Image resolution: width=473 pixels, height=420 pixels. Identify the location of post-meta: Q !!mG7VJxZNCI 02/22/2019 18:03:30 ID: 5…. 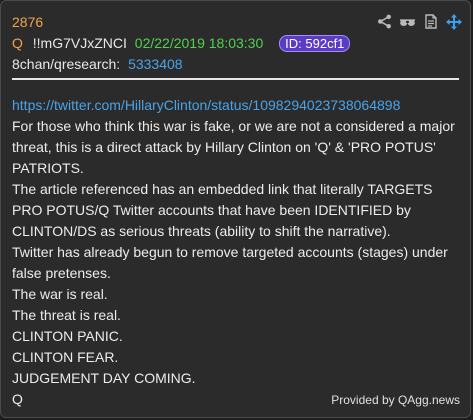
(181, 43).